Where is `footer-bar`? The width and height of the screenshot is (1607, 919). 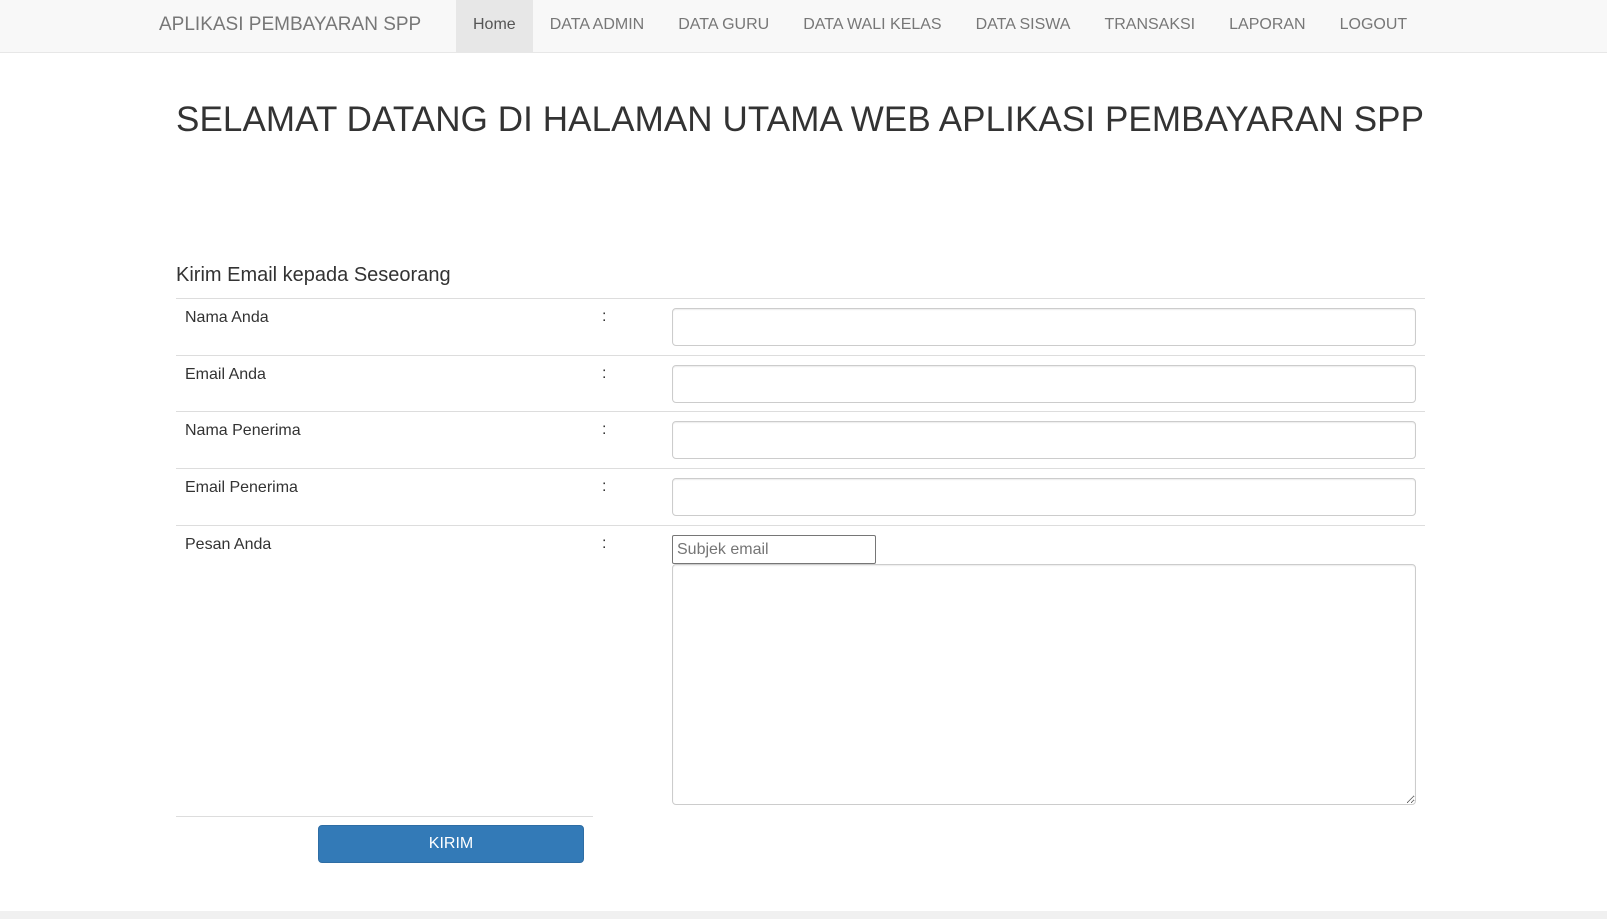 footer-bar is located at coordinates (803, 915).